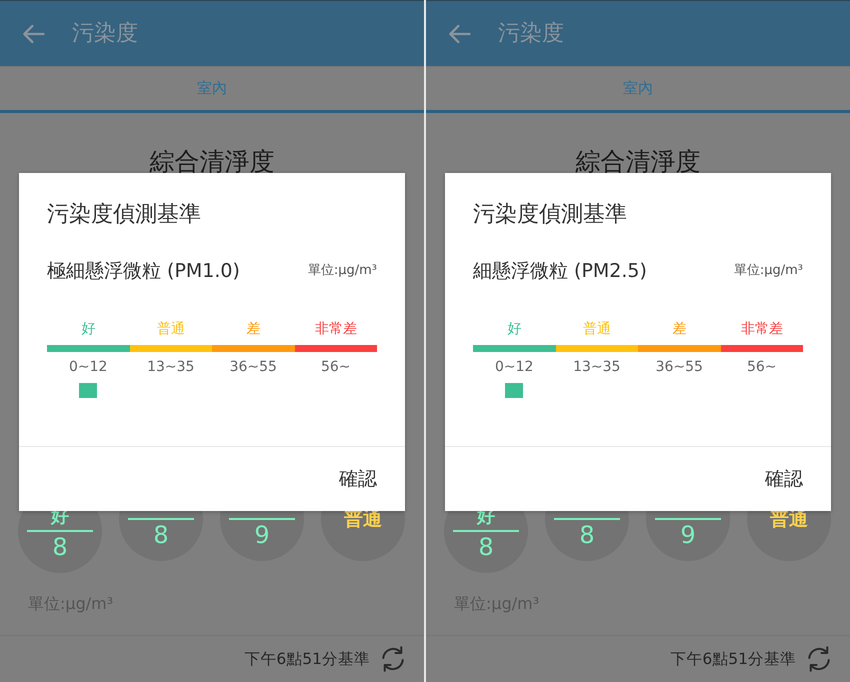 The height and width of the screenshot is (682, 850). Describe the element at coordinates (143, 271) in the screenshot. I see `pollutant-name: 極細懸浮微粒 (PM1.0)` at that location.